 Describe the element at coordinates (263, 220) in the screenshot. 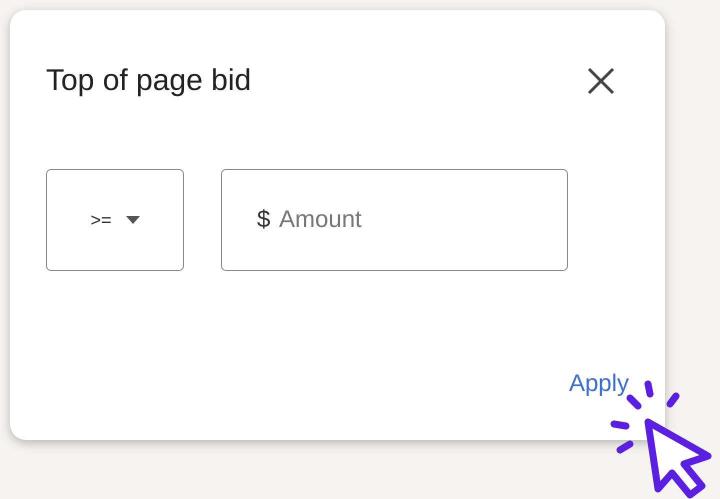

I see `currency-prefix: $` at that location.